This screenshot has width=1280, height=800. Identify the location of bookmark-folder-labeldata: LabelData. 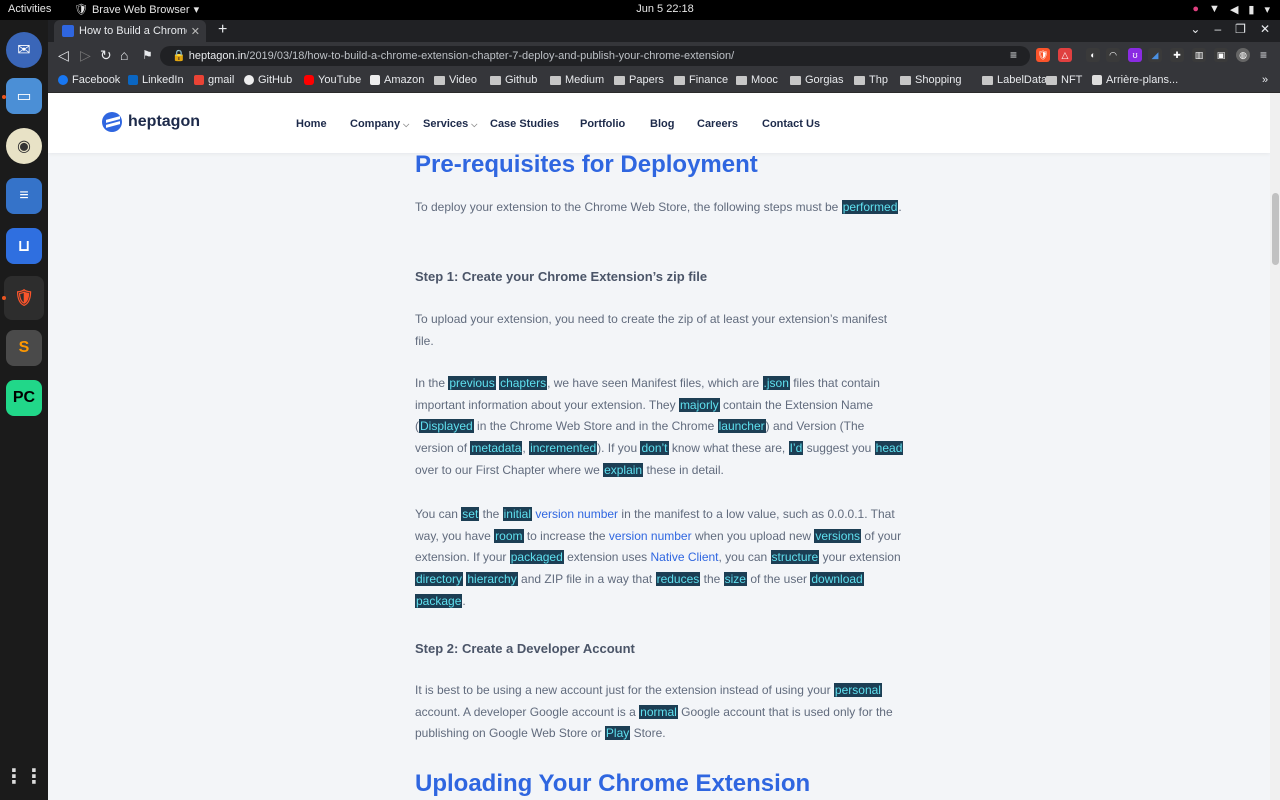
(1014, 80).